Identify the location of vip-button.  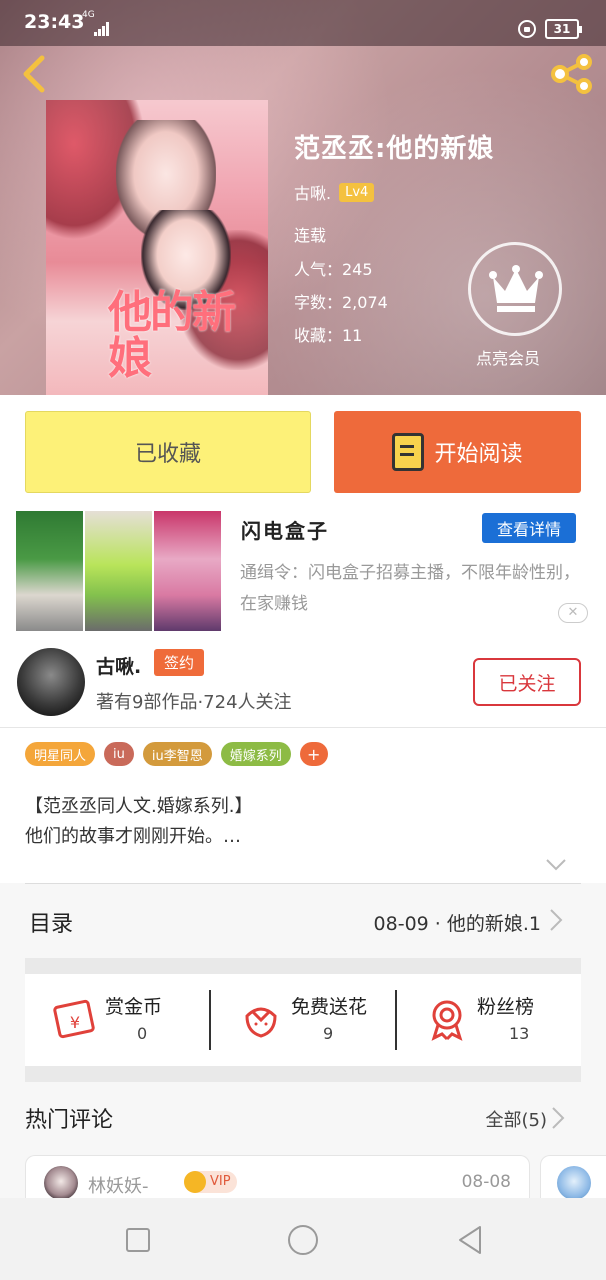
(515, 289).